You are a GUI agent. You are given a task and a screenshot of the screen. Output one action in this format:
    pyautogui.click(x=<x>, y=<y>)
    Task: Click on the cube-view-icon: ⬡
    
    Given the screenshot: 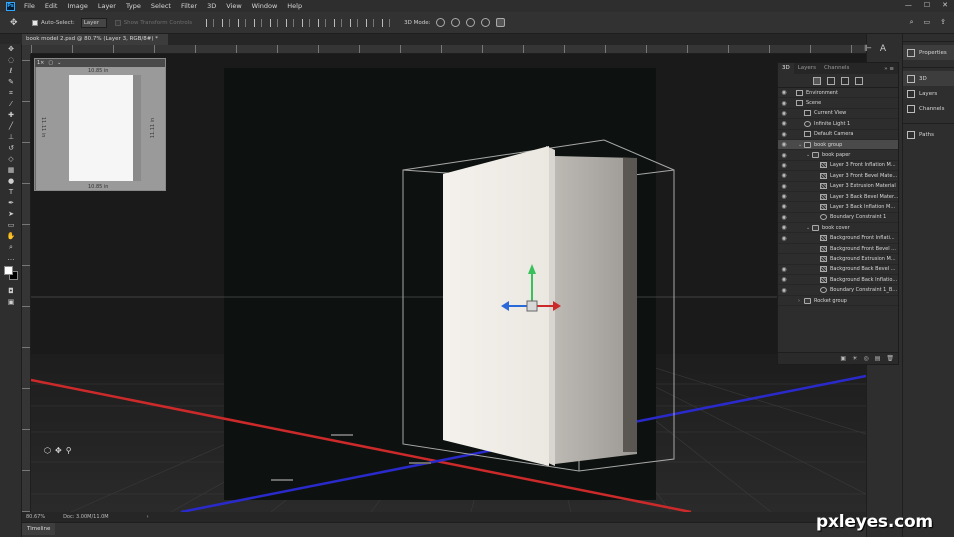 What is the action you would take?
    pyautogui.click(x=47, y=450)
    